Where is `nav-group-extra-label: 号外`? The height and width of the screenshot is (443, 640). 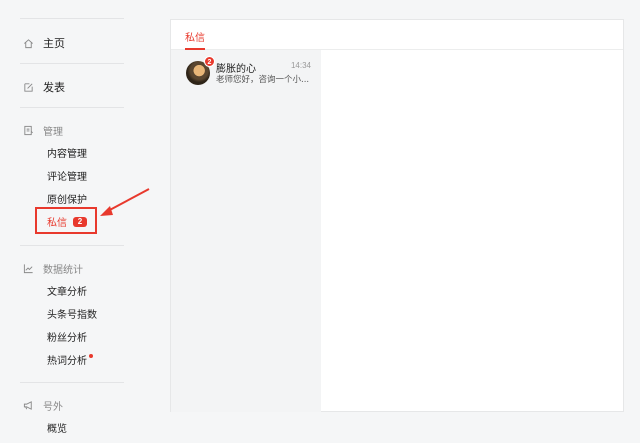 nav-group-extra-label: 号外 is located at coordinates (53, 407).